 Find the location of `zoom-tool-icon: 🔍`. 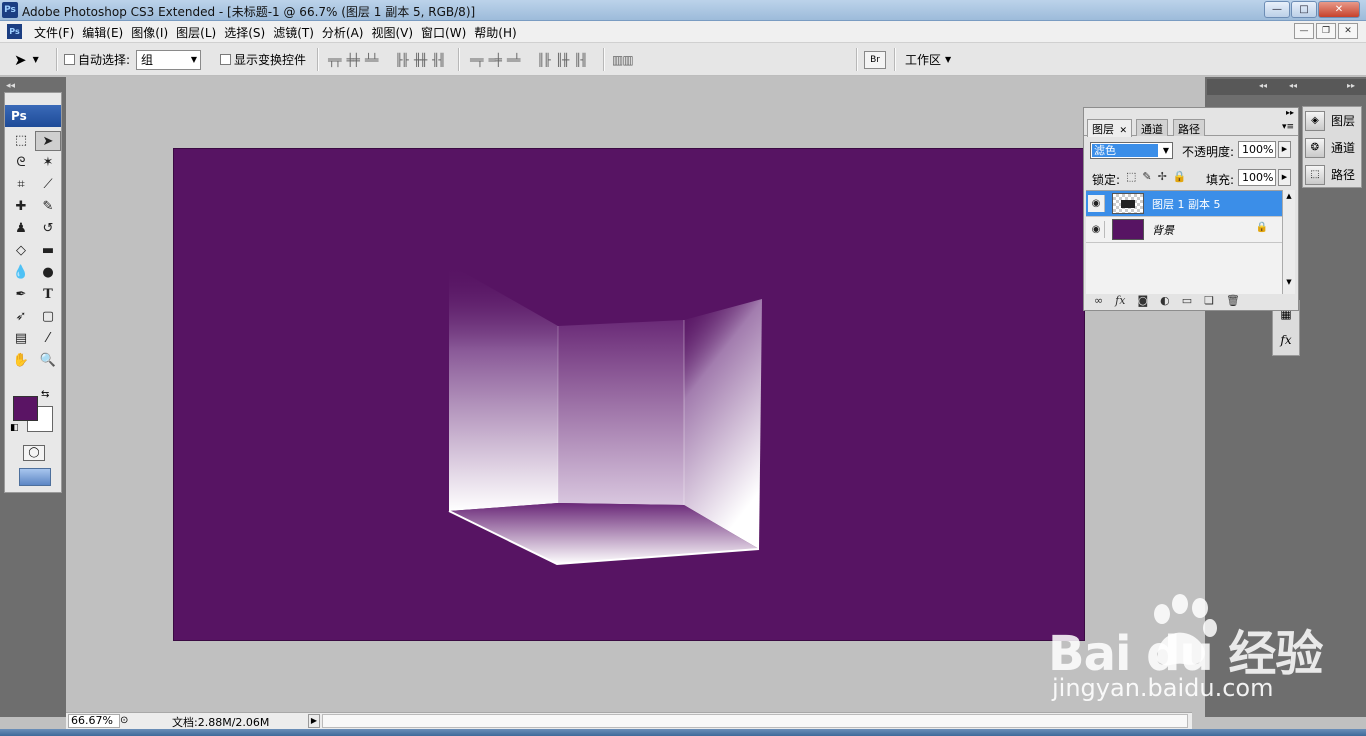

zoom-tool-icon: 🔍 is located at coordinates (48, 361).